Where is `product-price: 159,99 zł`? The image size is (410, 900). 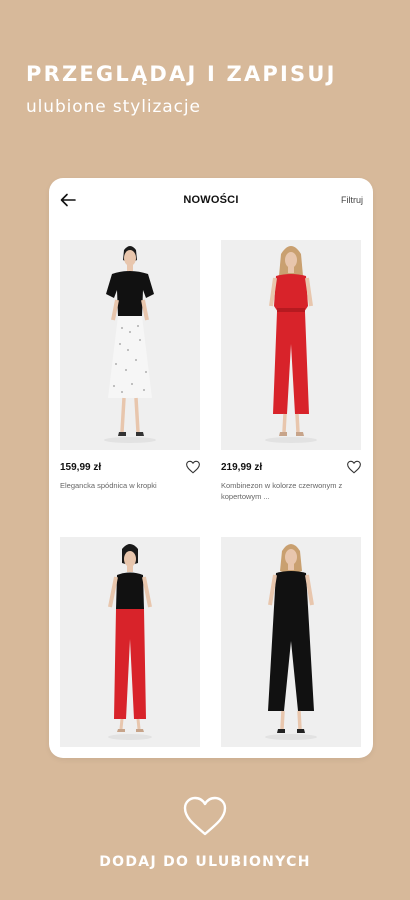
product-price: 159,99 zł is located at coordinates (81, 467).